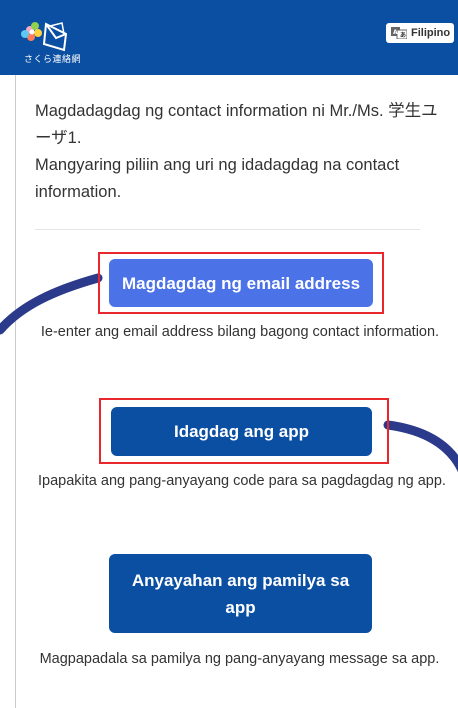 The width and height of the screenshot is (458, 708). Describe the element at coordinates (399, 33) in the screenshot. I see `translate-icon: A あ` at that location.